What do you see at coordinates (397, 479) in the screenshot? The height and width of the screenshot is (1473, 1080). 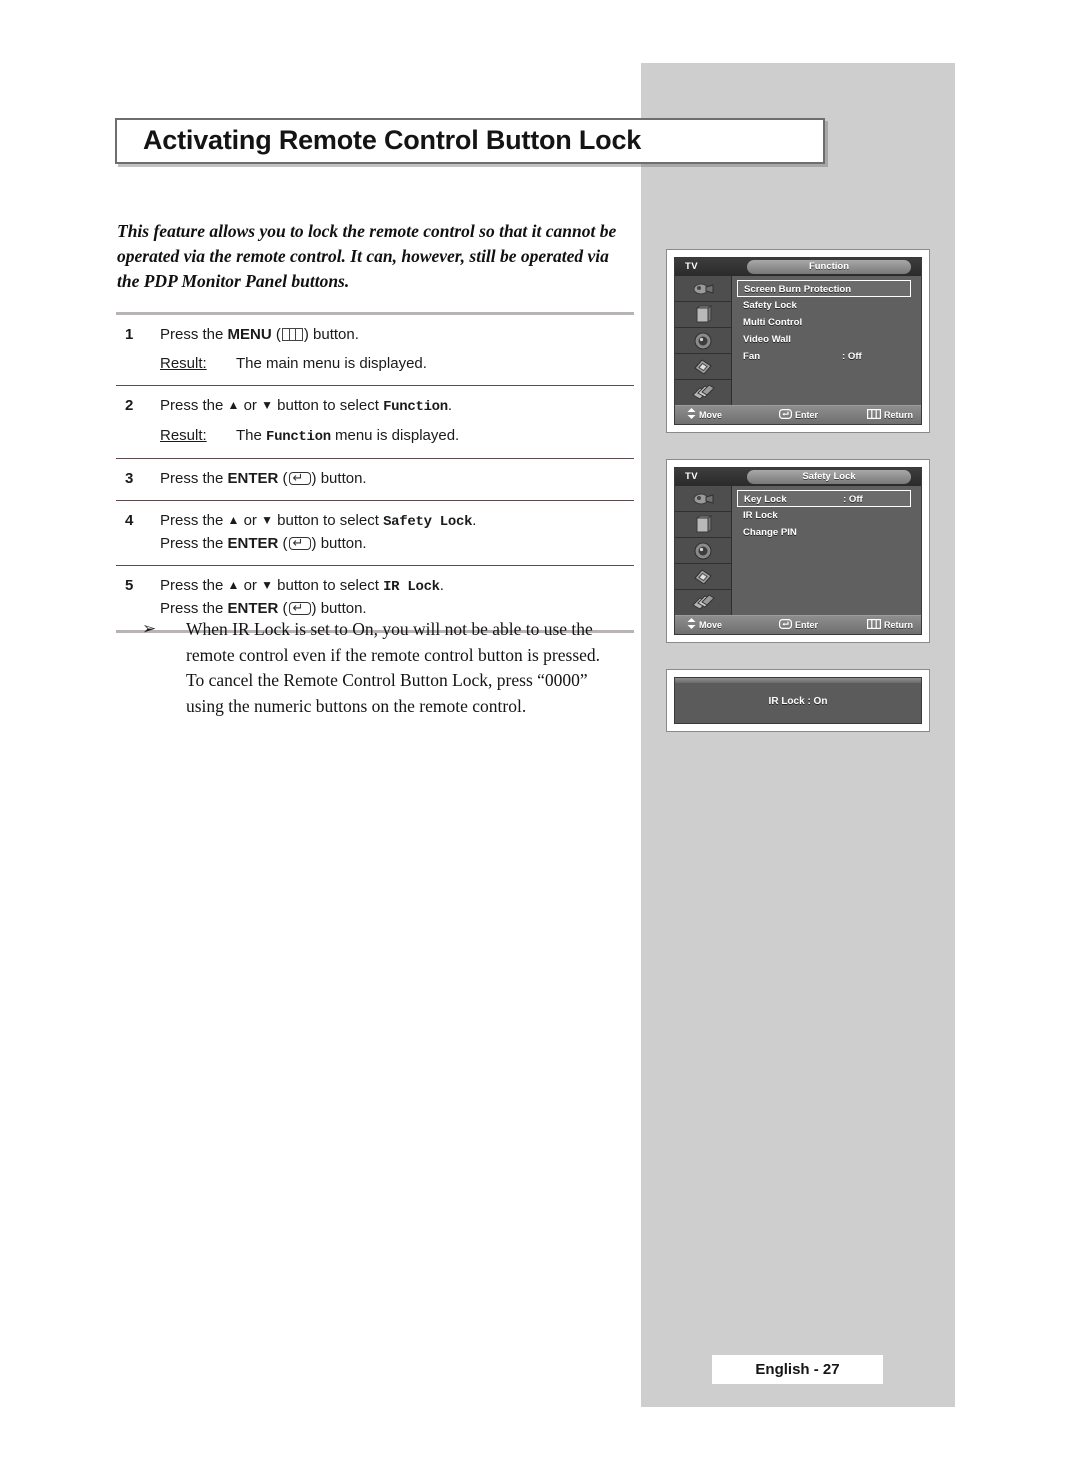 I see `step-body: Press the ENTER (↵) button.` at bounding box center [397, 479].